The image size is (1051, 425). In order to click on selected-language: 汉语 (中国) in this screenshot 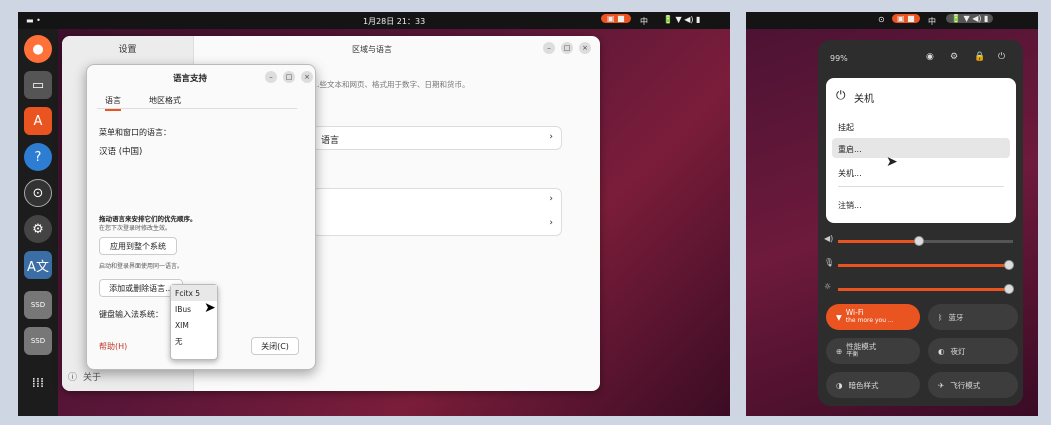, I will do `click(120, 151)`.